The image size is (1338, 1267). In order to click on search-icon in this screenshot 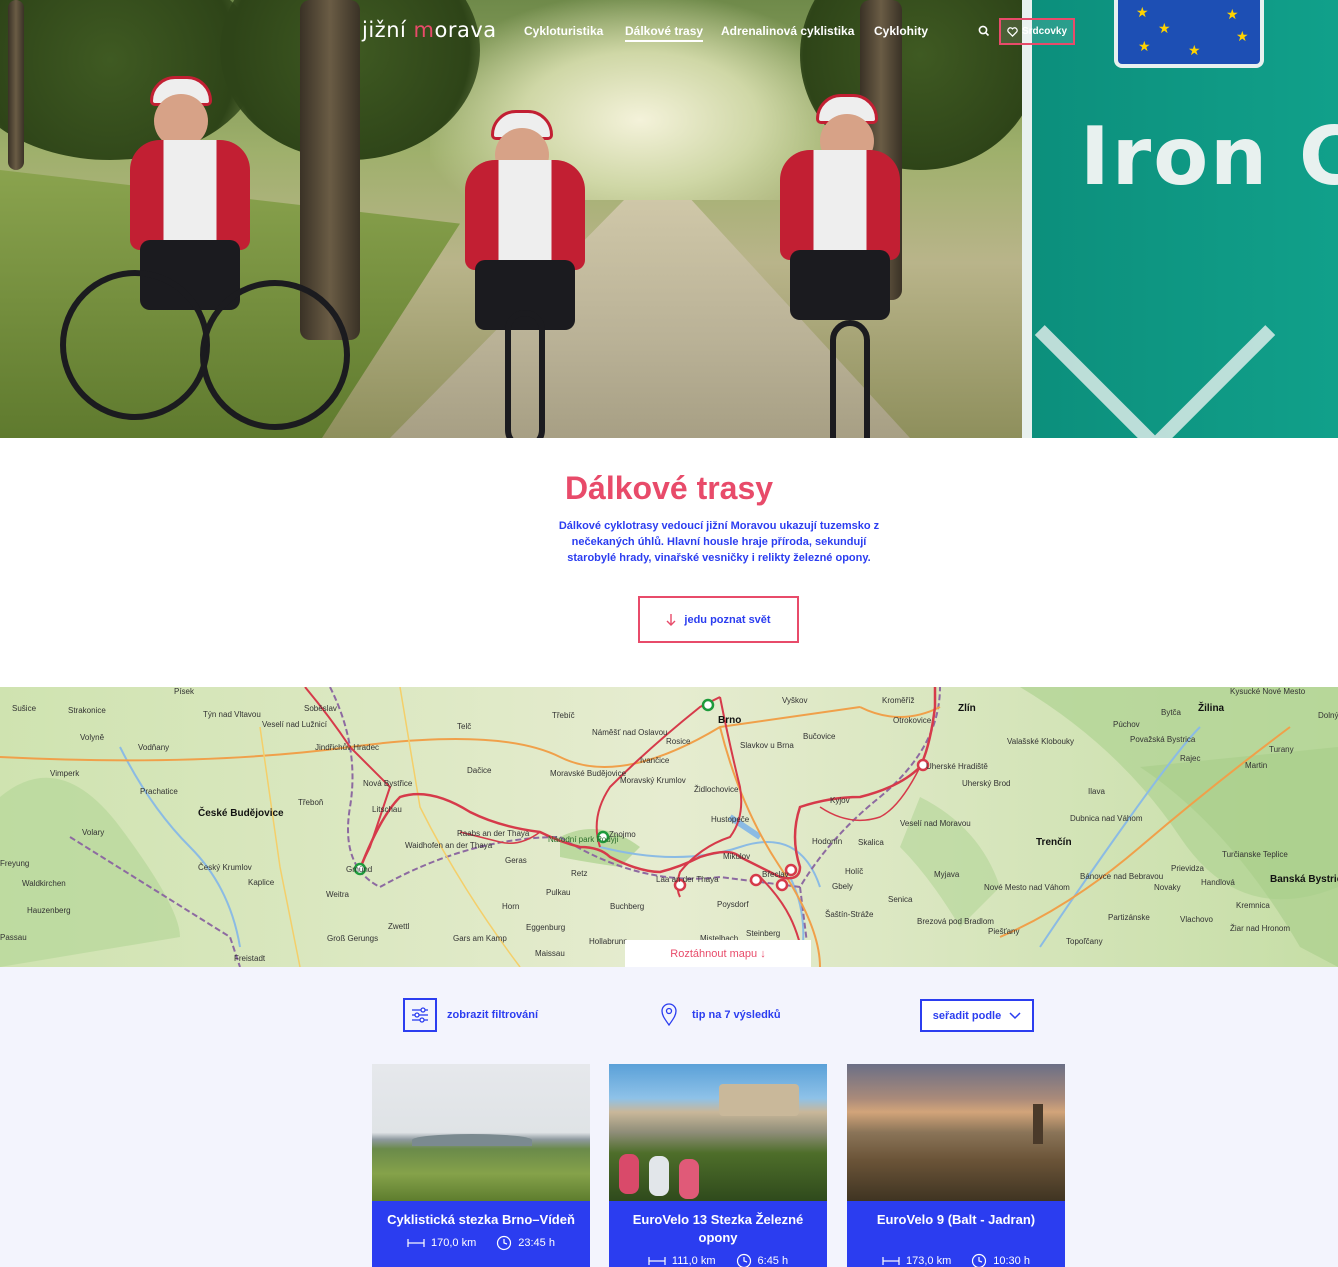, I will do `click(984, 31)`.